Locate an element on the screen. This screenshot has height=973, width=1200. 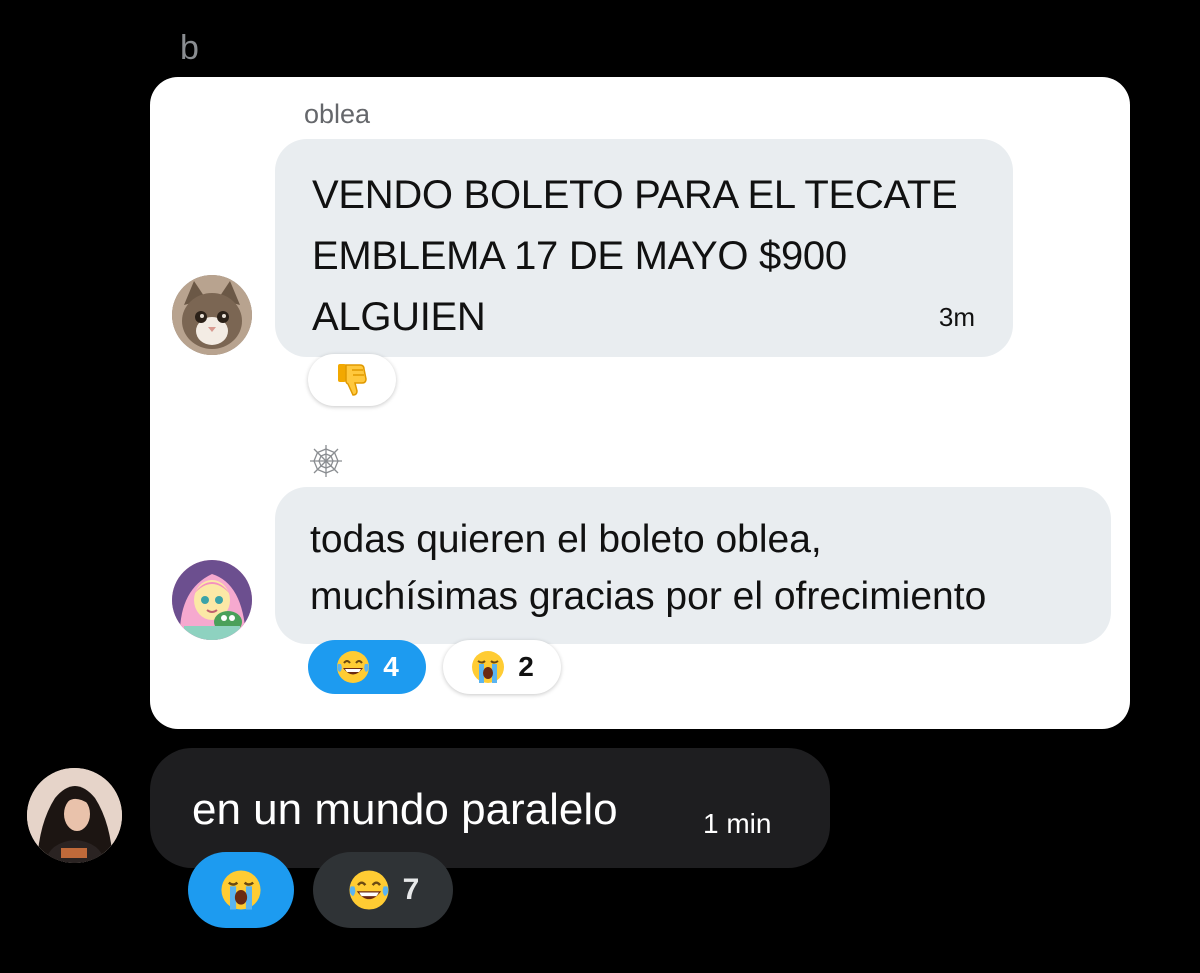
reaction-thumbs-down is located at coordinates (352, 380).